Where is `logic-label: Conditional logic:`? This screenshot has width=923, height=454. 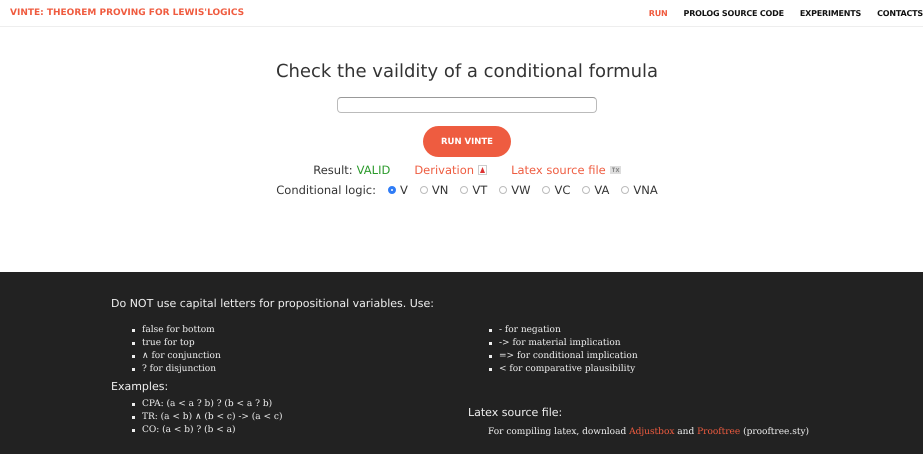
logic-label: Conditional logic: is located at coordinates (326, 190).